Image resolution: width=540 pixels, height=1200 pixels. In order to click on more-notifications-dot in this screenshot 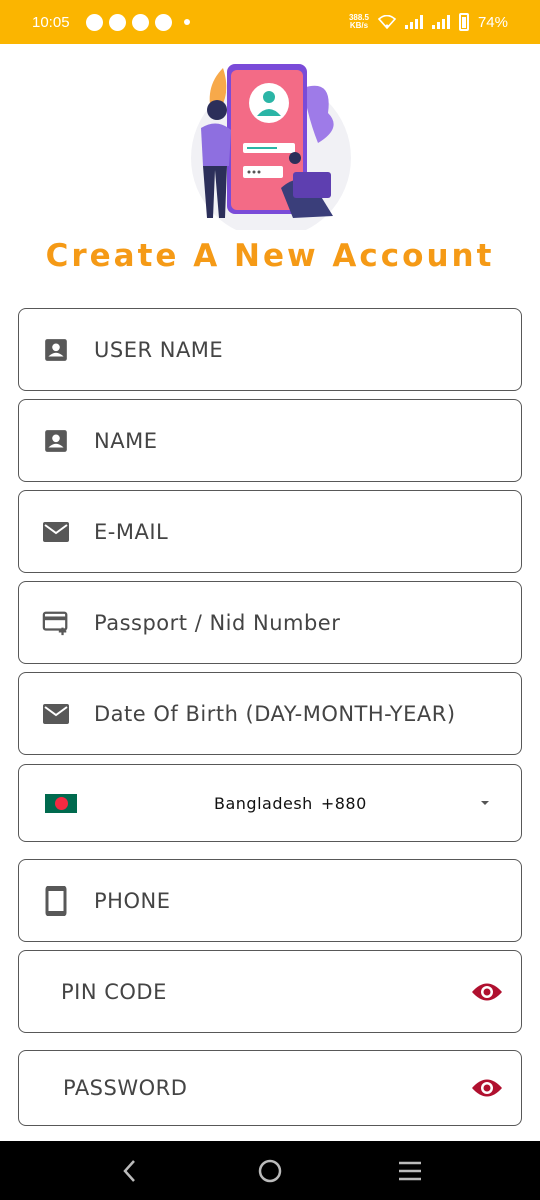, I will do `click(186, 22)`.